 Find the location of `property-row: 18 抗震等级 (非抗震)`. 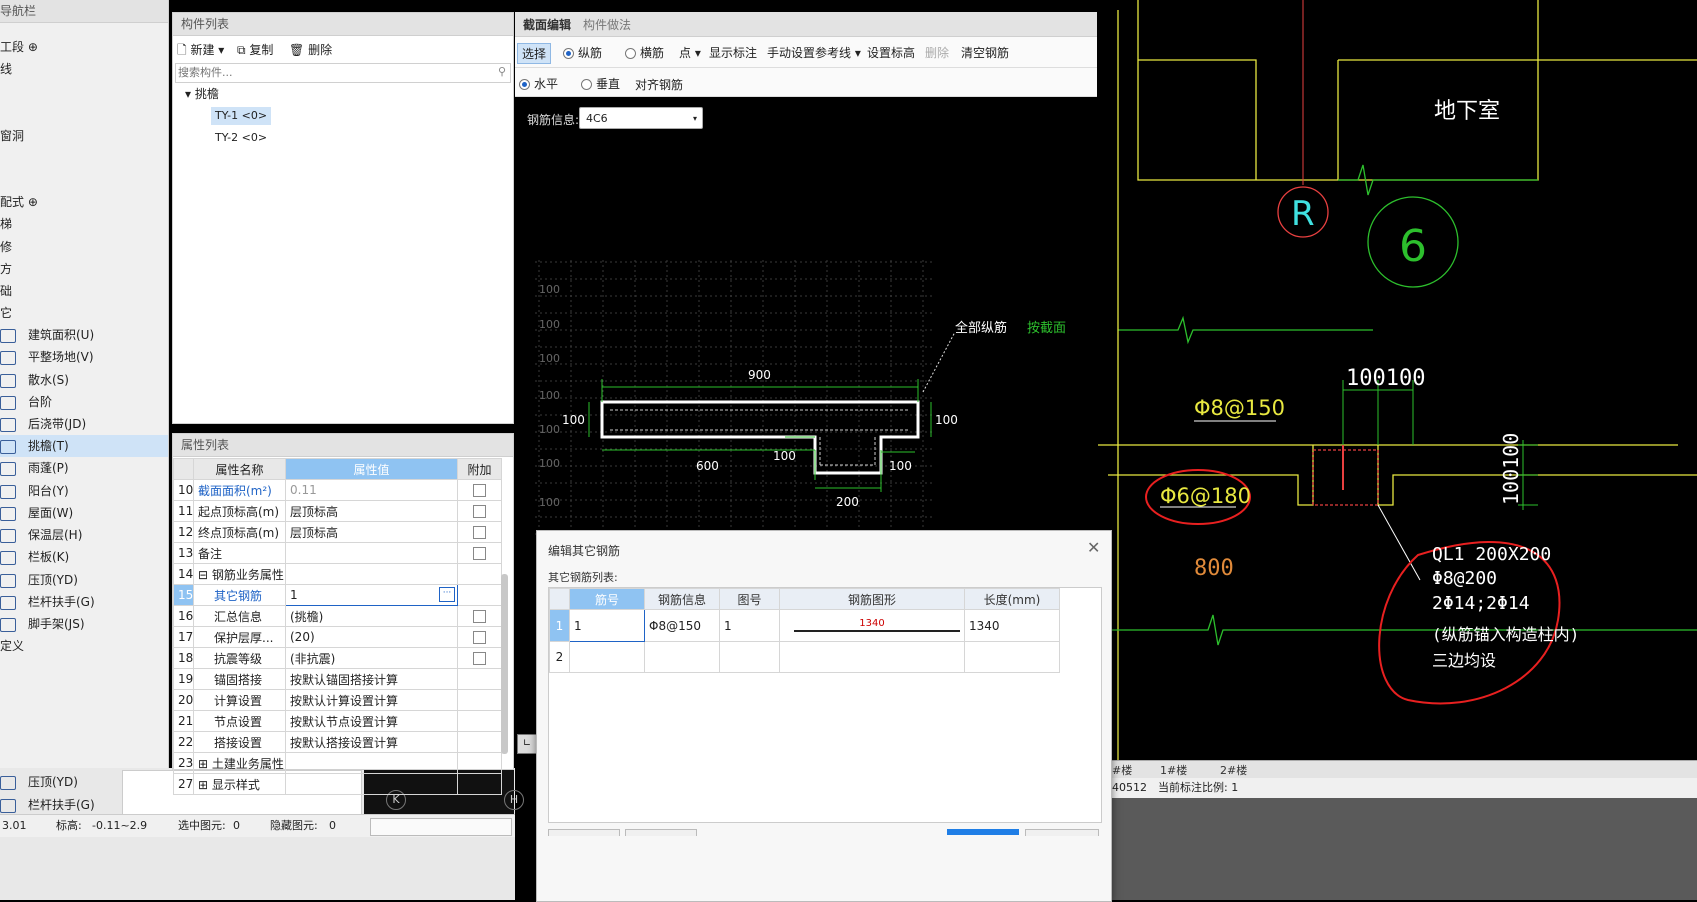

property-row: 18 抗震等级 (非抗震) is located at coordinates (337, 658).